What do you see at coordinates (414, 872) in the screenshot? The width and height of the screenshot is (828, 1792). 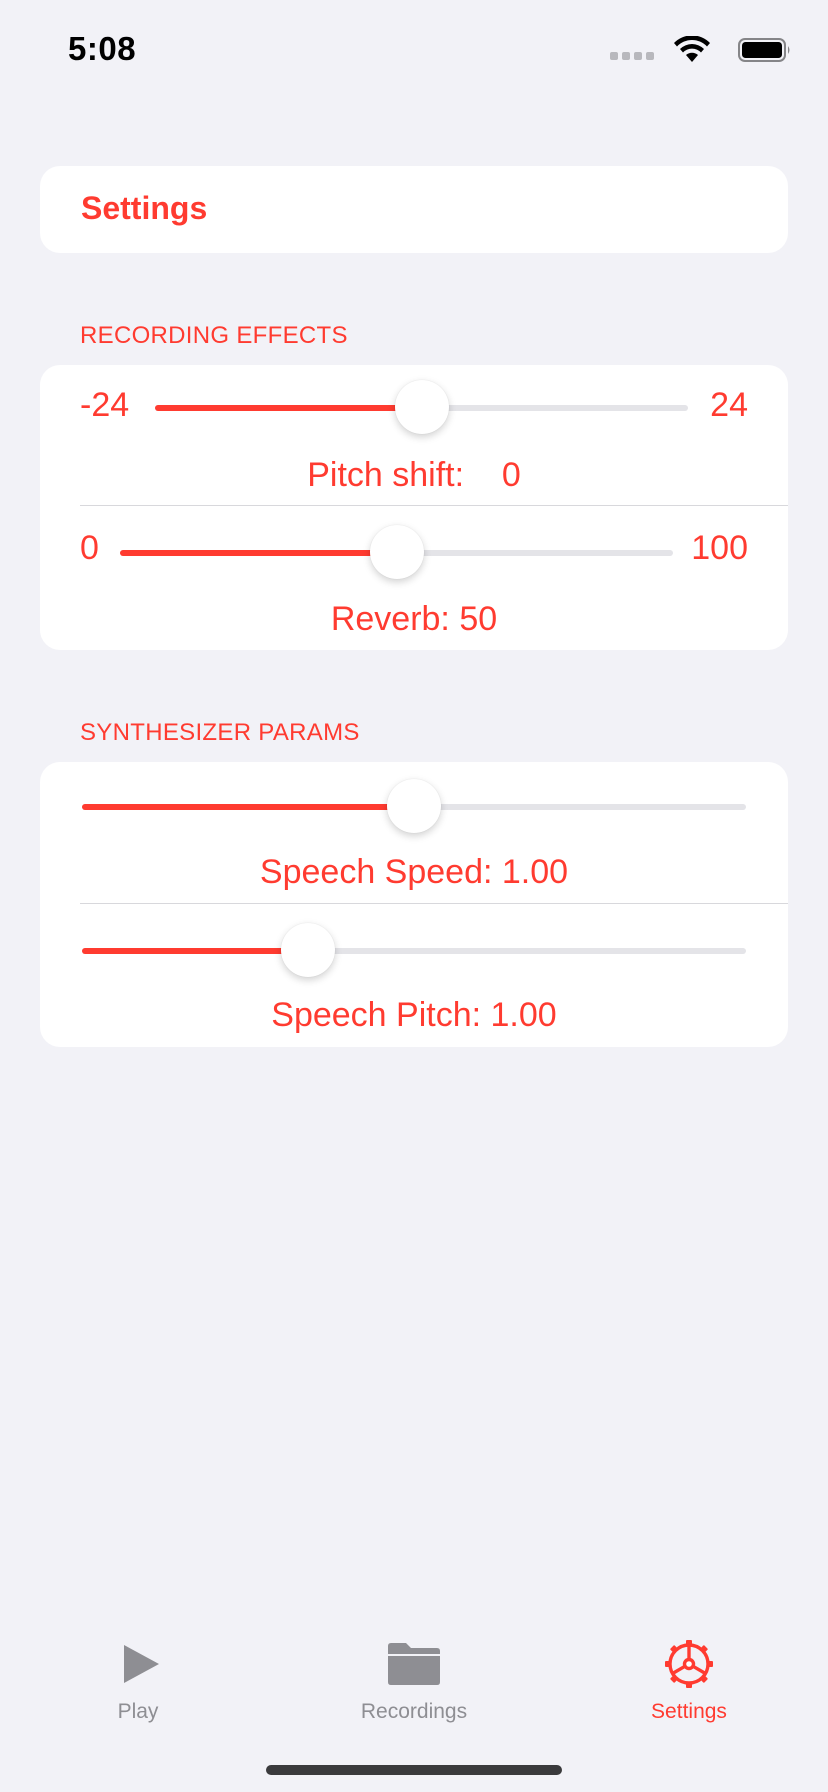 I see `speech-speed-caption: Speech Speed: 1.00` at bounding box center [414, 872].